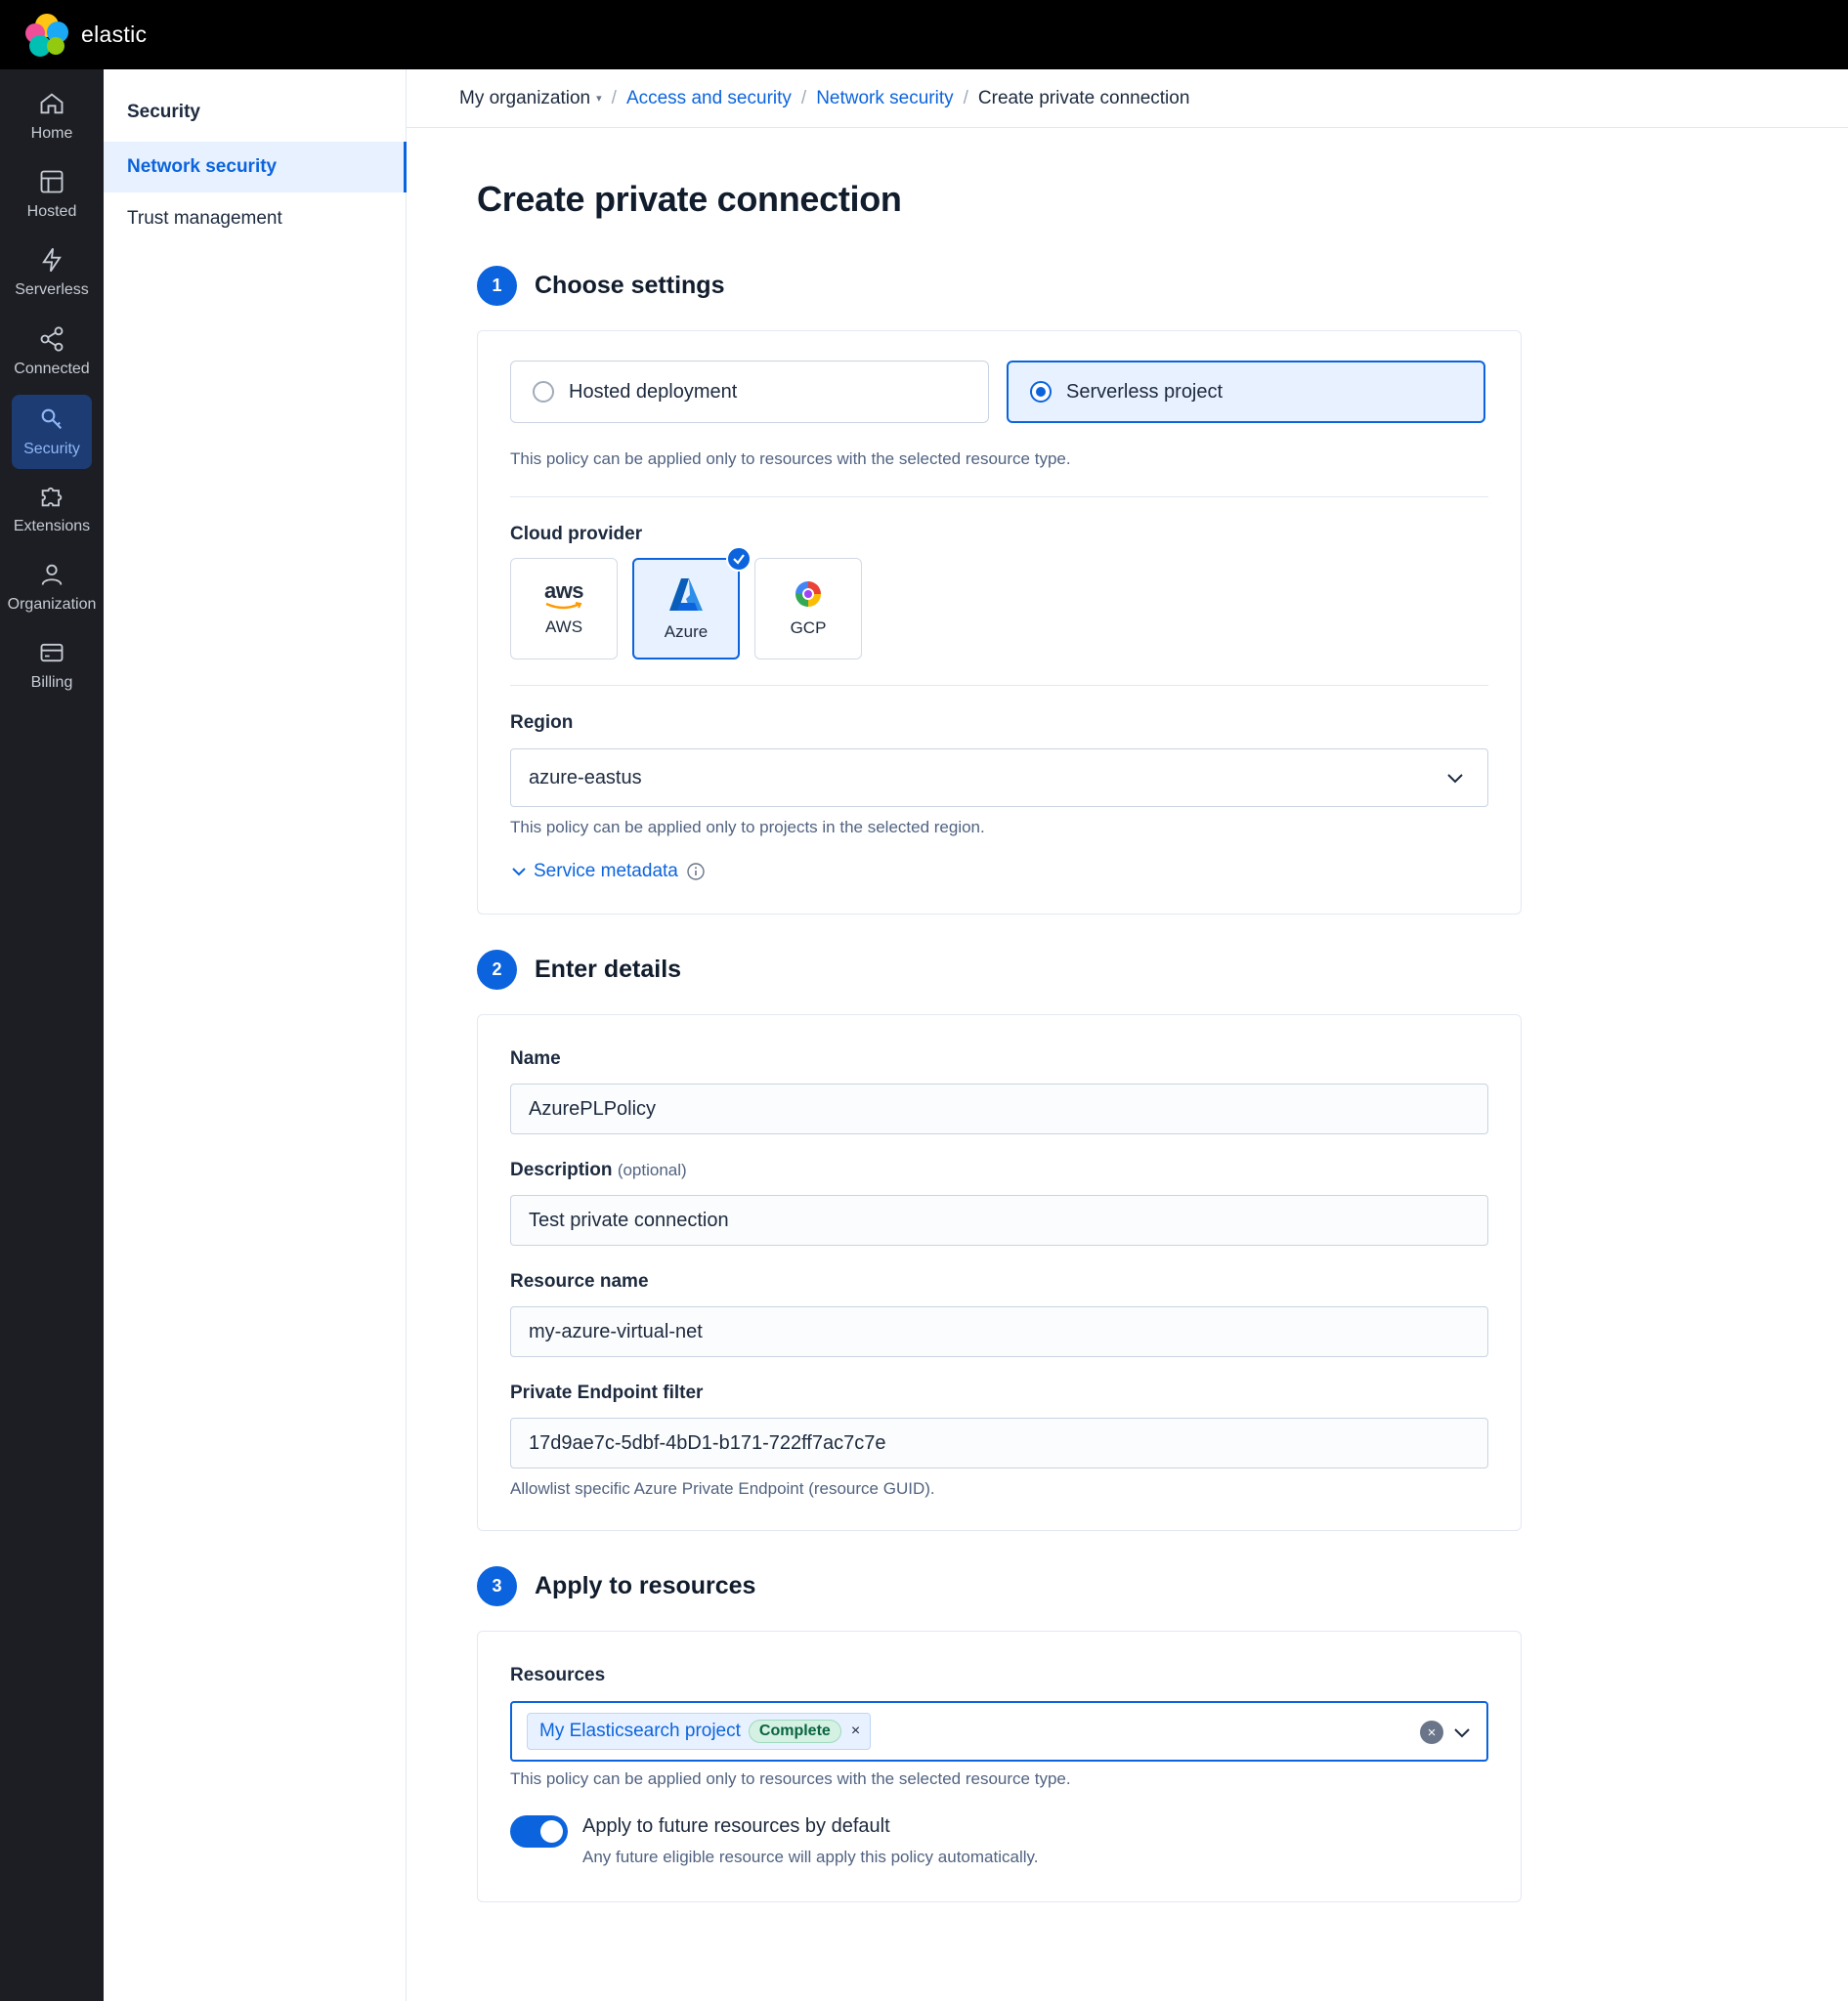 This screenshot has width=1848, height=2001. What do you see at coordinates (52, 526) in the screenshot?
I see `rail-item-label: Extensions` at bounding box center [52, 526].